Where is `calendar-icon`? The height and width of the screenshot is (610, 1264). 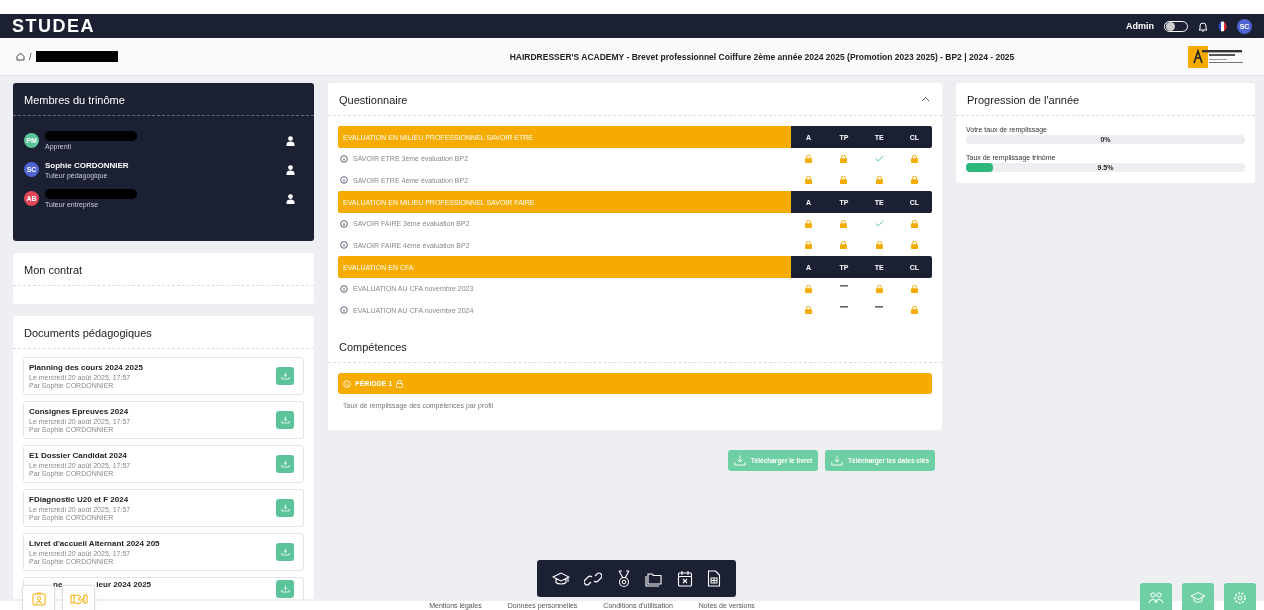
calendar-icon is located at coordinates (685, 578).